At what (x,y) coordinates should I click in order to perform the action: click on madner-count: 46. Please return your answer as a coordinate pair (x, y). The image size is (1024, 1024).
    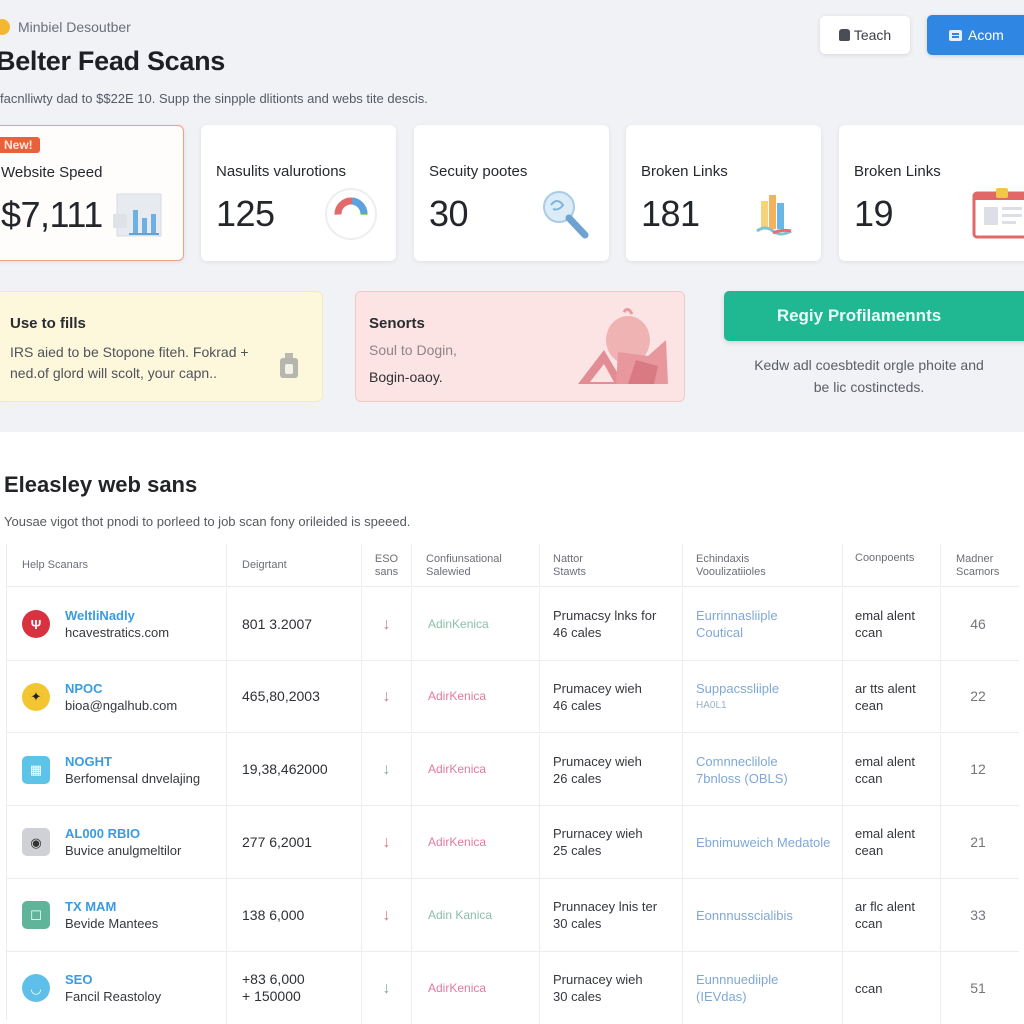
    Looking at the image, I should click on (978, 623).